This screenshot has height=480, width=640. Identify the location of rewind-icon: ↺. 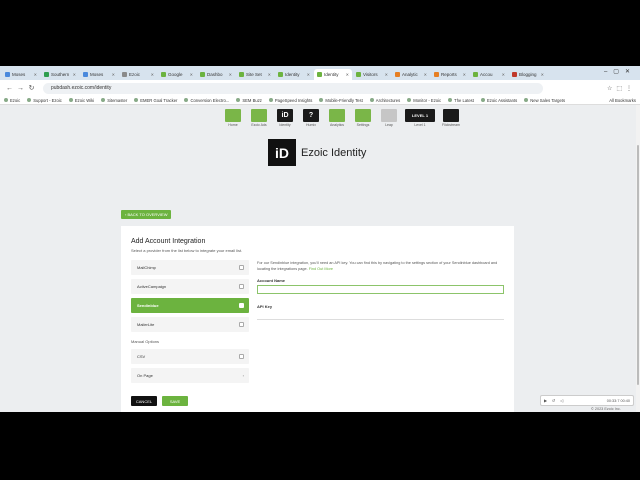
(553, 400).